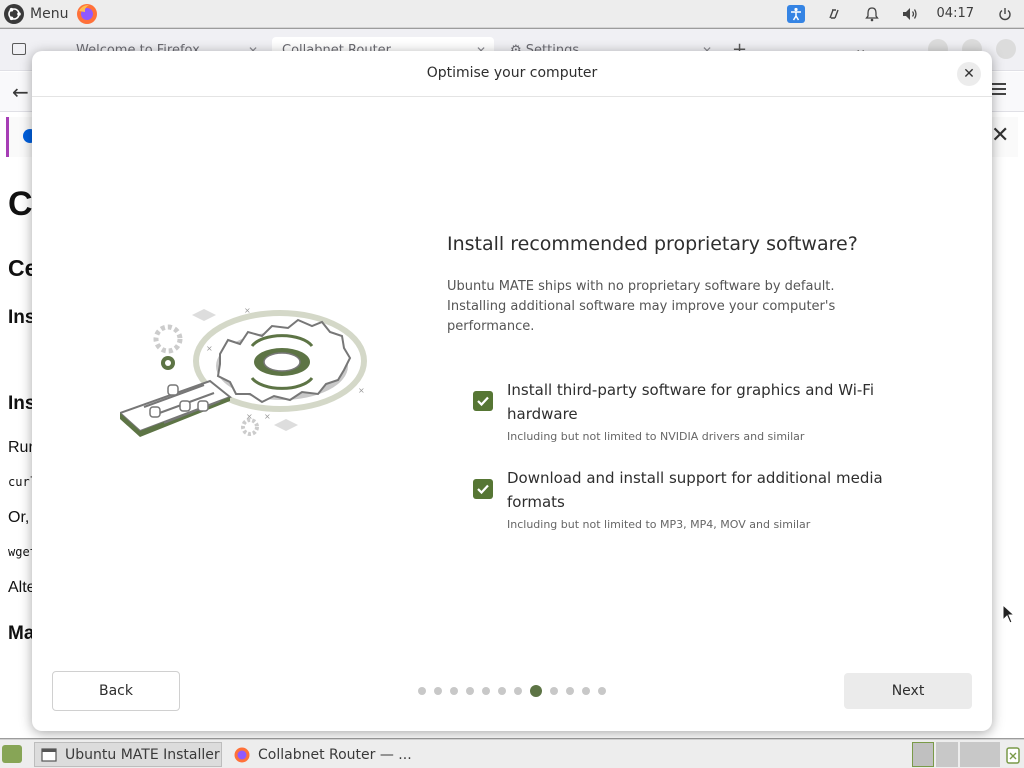  I want to click on volume-icon, so click(910, 14).